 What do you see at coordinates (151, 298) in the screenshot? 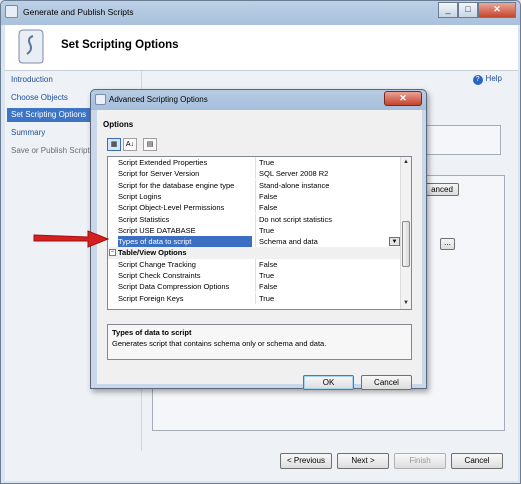
I see `property-name: Script Foreign Keys` at bounding box center [151, 298].